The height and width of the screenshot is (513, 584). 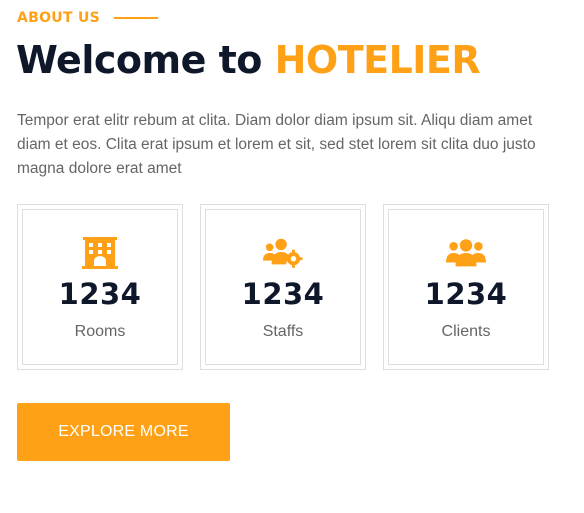 I want to click on explore-more-button: Explore More, so click(x=123, y=432).